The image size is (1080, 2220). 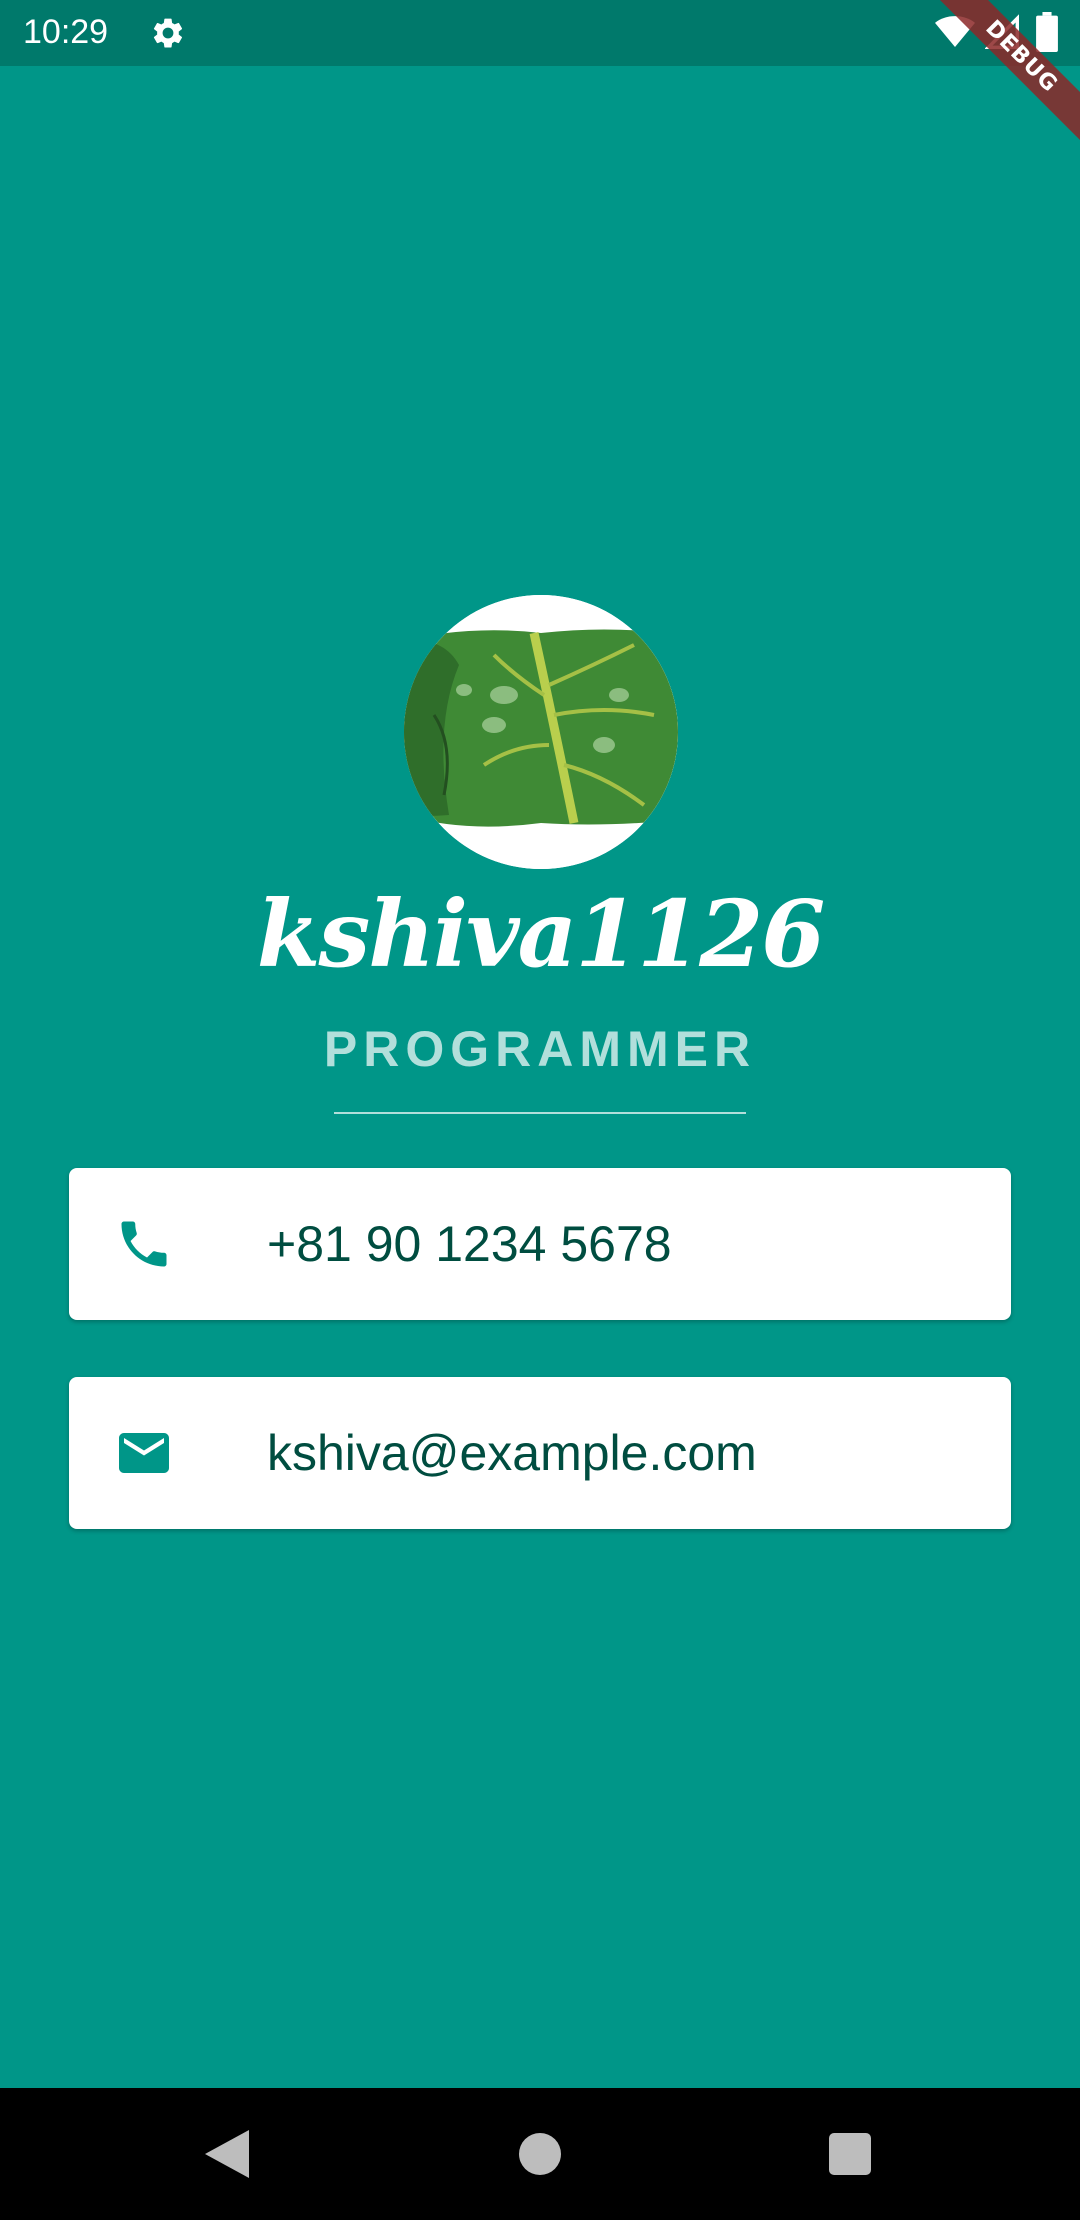 What do you see at coordinates (1002, 31) in the screenshot?
I see `signal-icon` at bounding box center [1002, 31].